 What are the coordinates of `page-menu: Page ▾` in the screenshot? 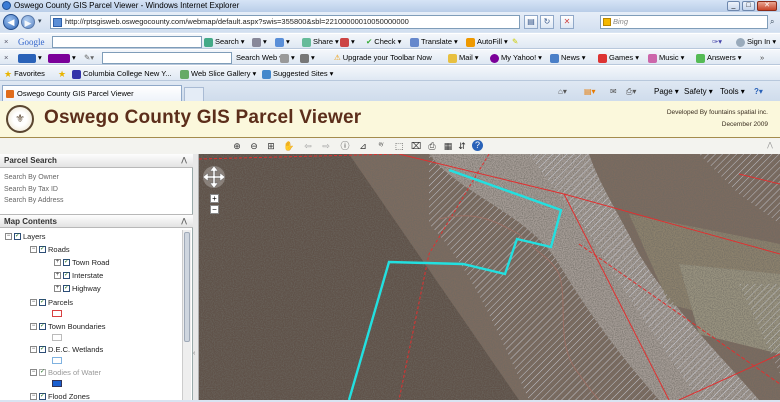 It's located at (666, 92).